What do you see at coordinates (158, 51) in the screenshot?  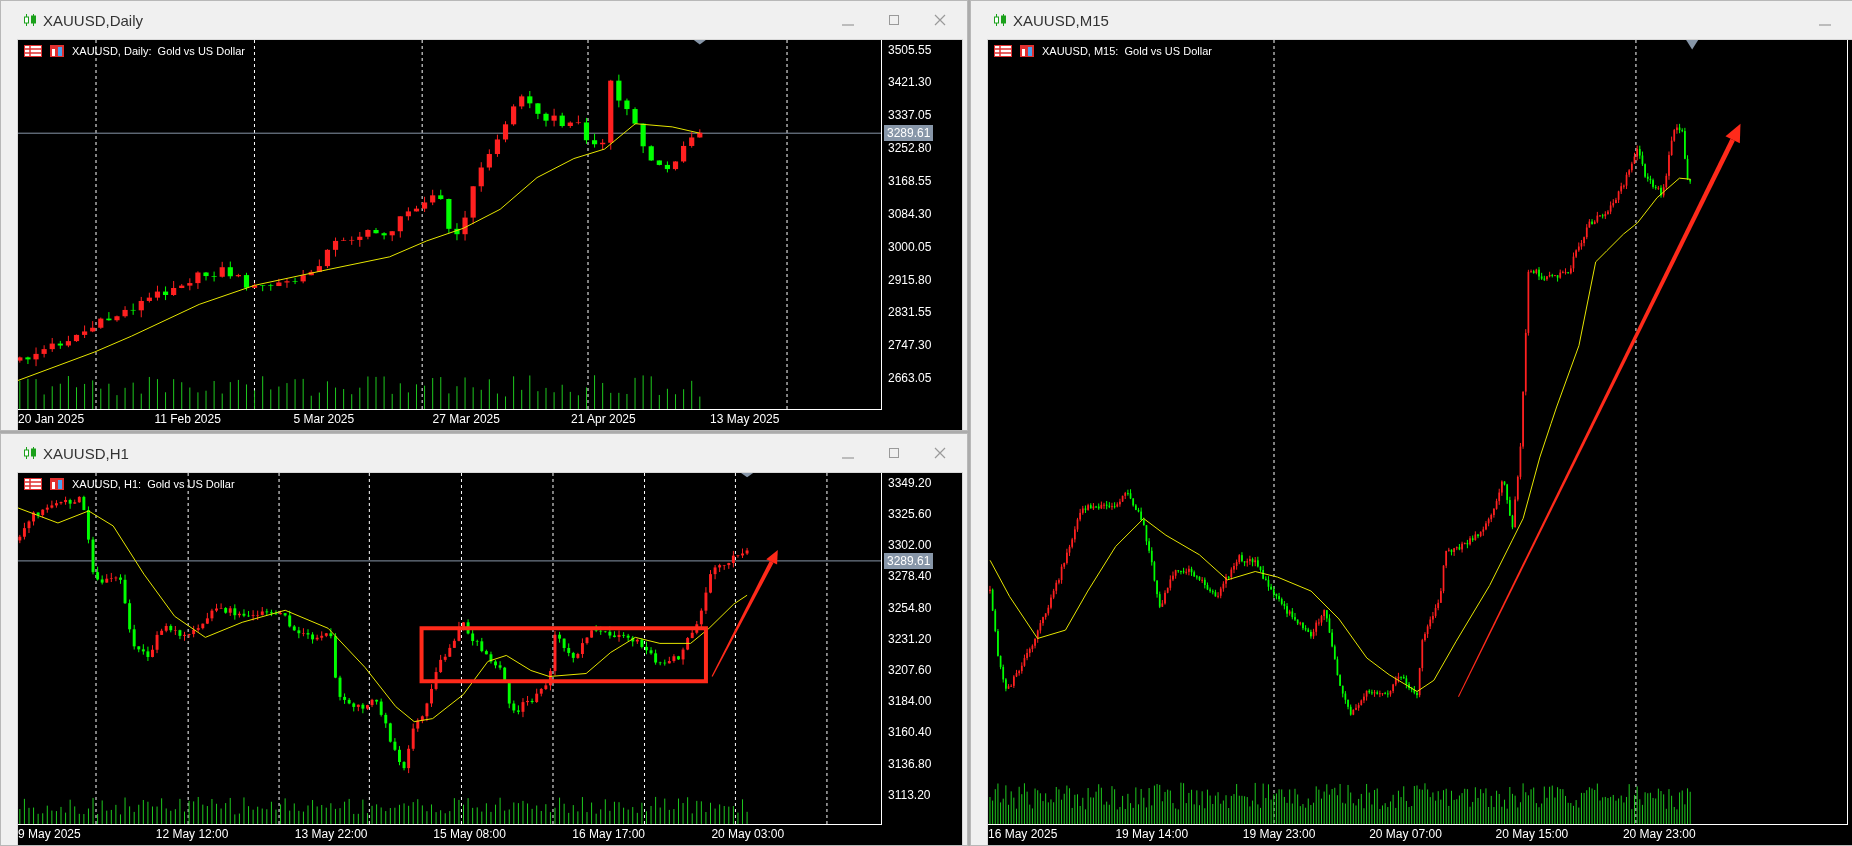 I see `chart-label: XAUUSD, Daily: Gold vs US Dollar` at bounding box center [158, 51].